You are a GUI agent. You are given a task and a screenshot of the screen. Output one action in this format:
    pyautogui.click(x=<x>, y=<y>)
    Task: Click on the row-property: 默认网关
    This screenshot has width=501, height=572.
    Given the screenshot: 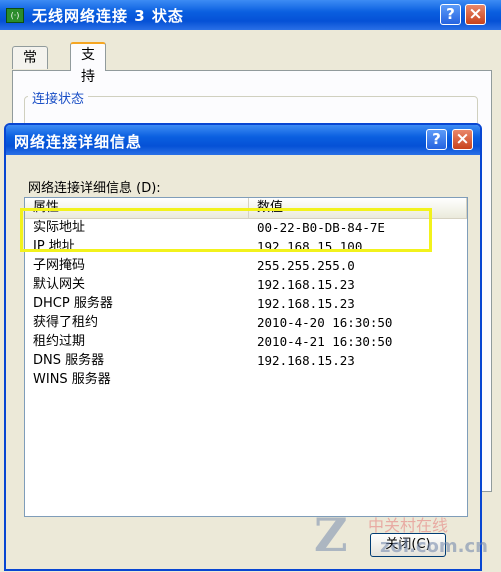 What is the action you would take?
    pyautogui.click(x=59, y=284)
    